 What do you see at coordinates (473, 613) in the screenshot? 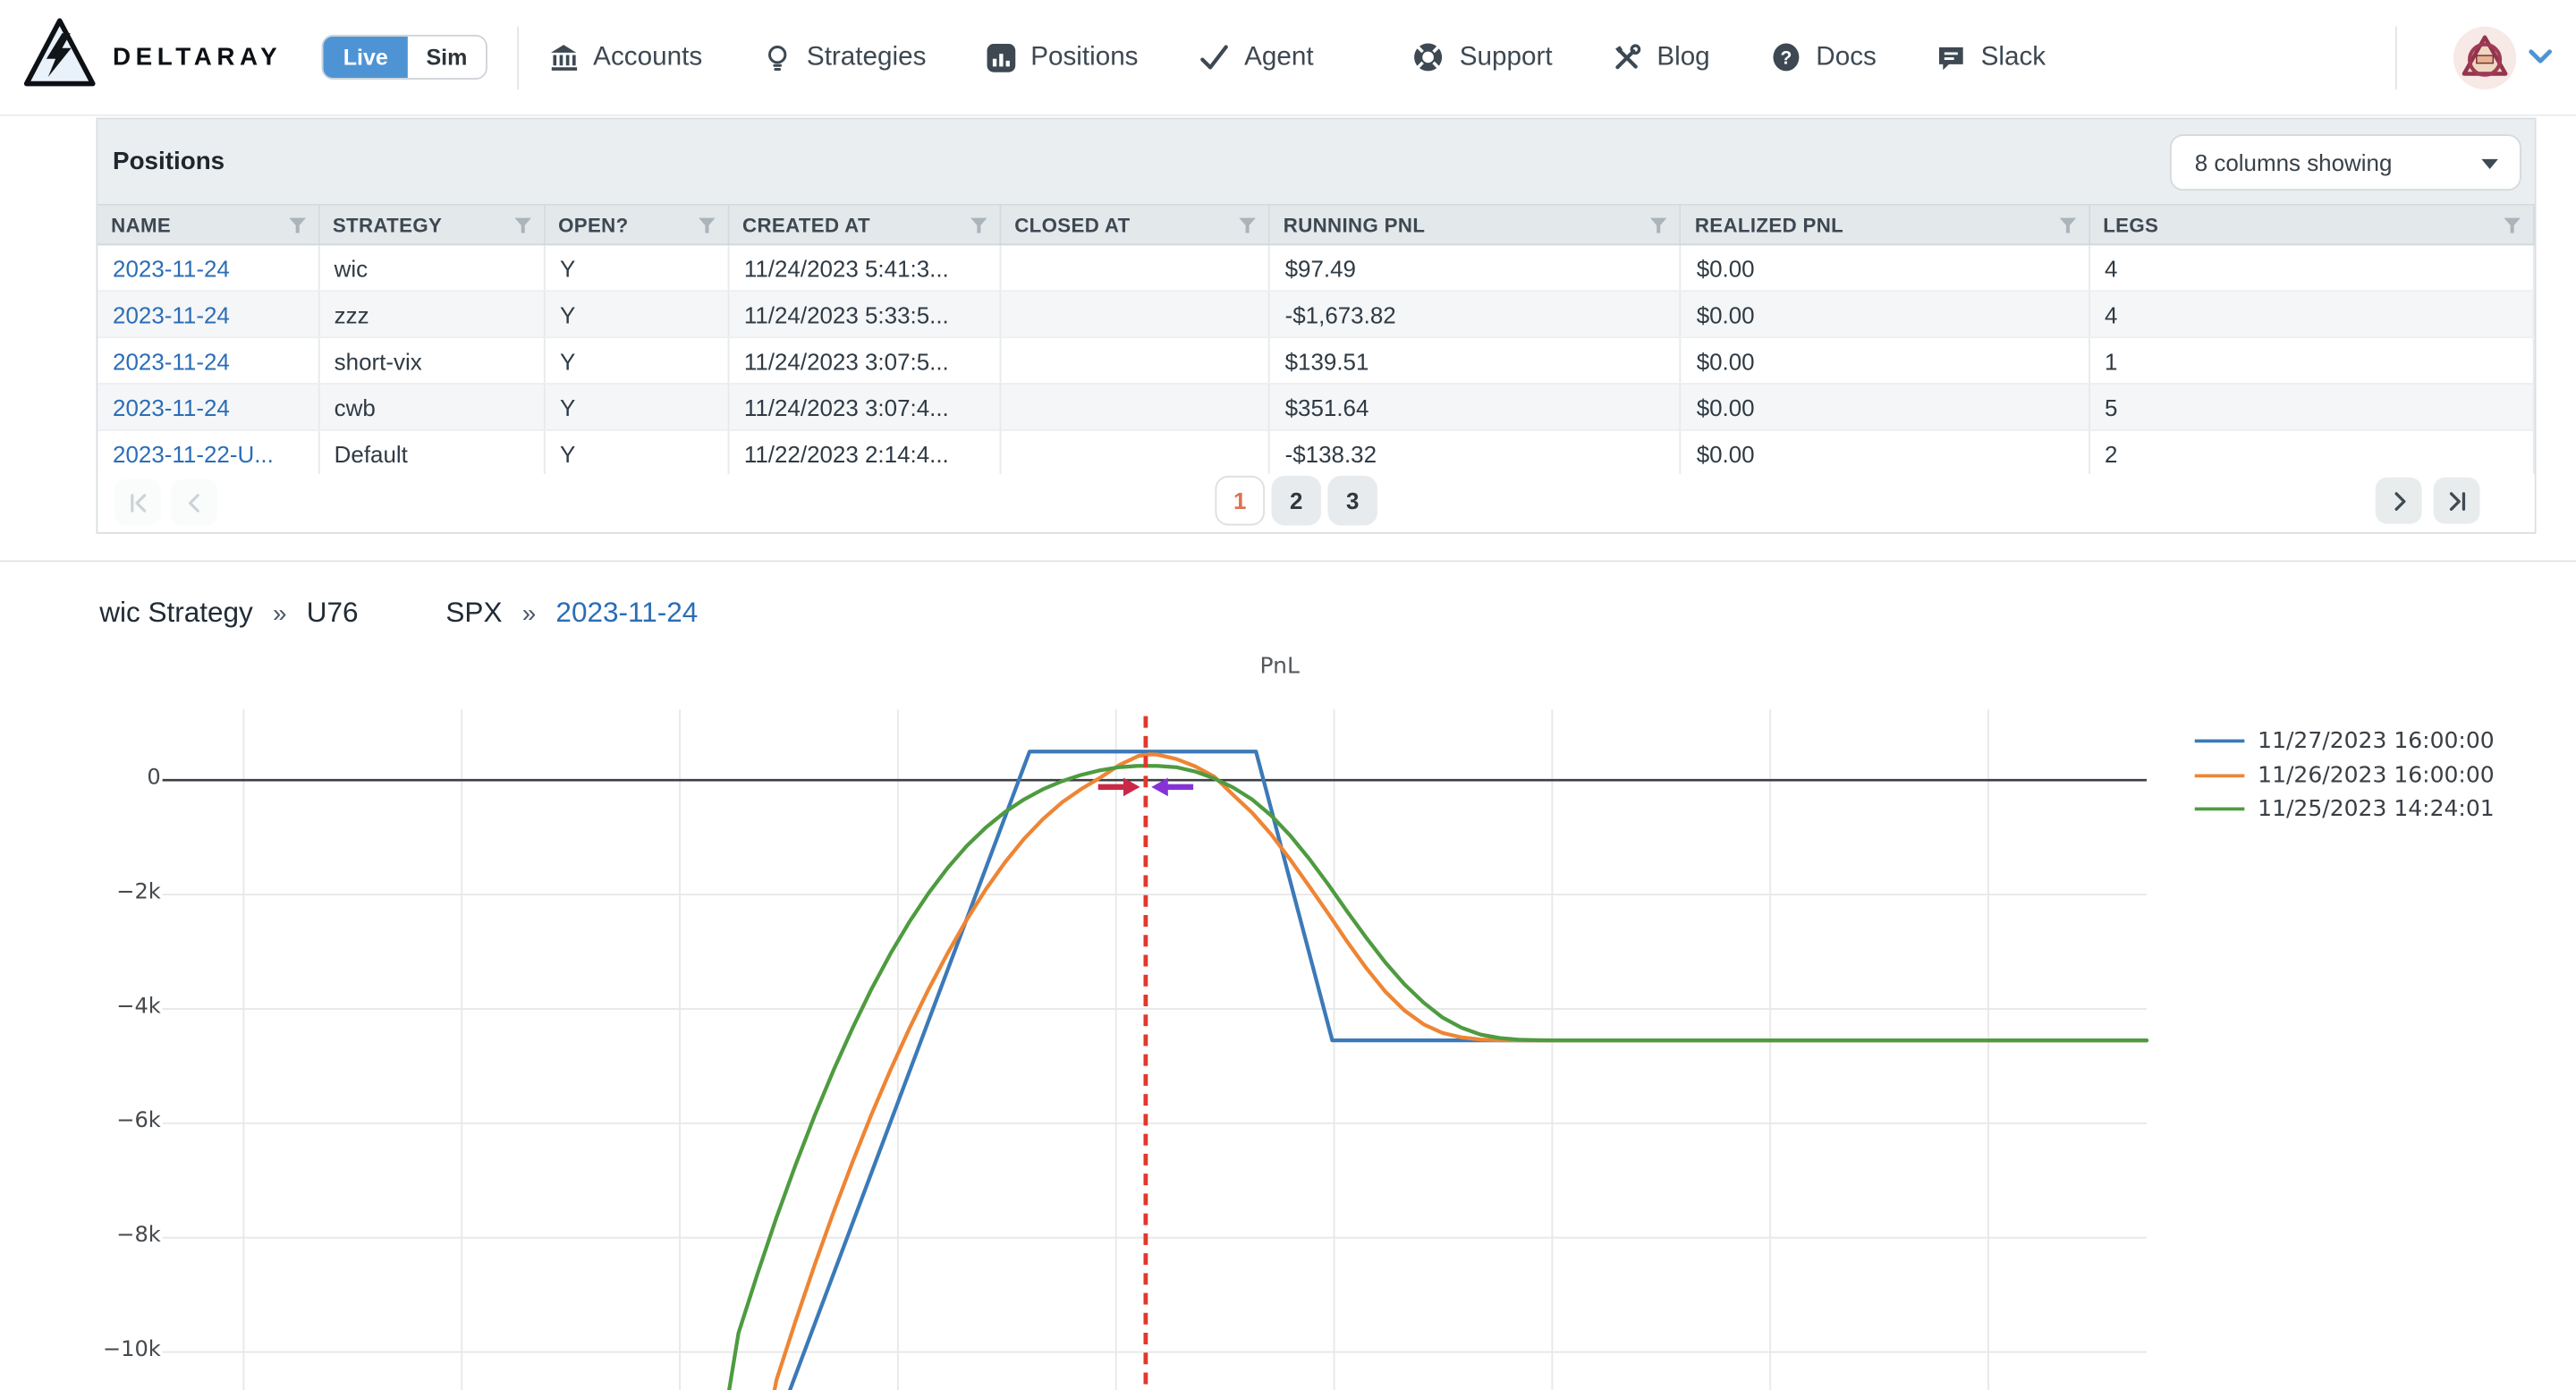
I see `breadcrumb-symbol: SPX` at bounding box center [473, 613].